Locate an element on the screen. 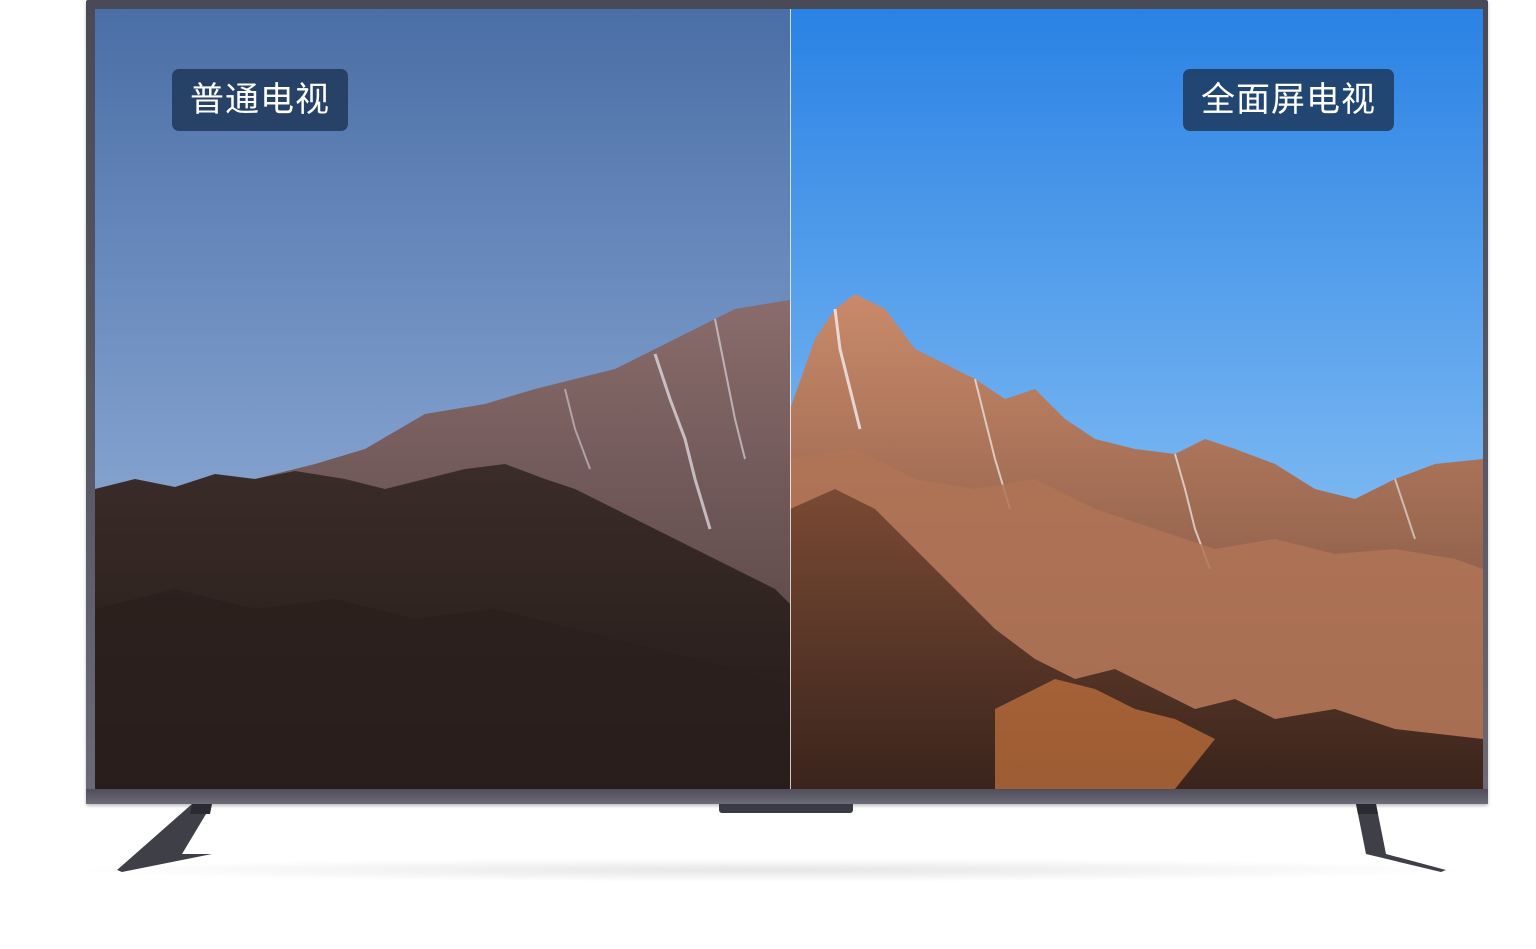  left-stand-leg is located at coordinates (164, 838).